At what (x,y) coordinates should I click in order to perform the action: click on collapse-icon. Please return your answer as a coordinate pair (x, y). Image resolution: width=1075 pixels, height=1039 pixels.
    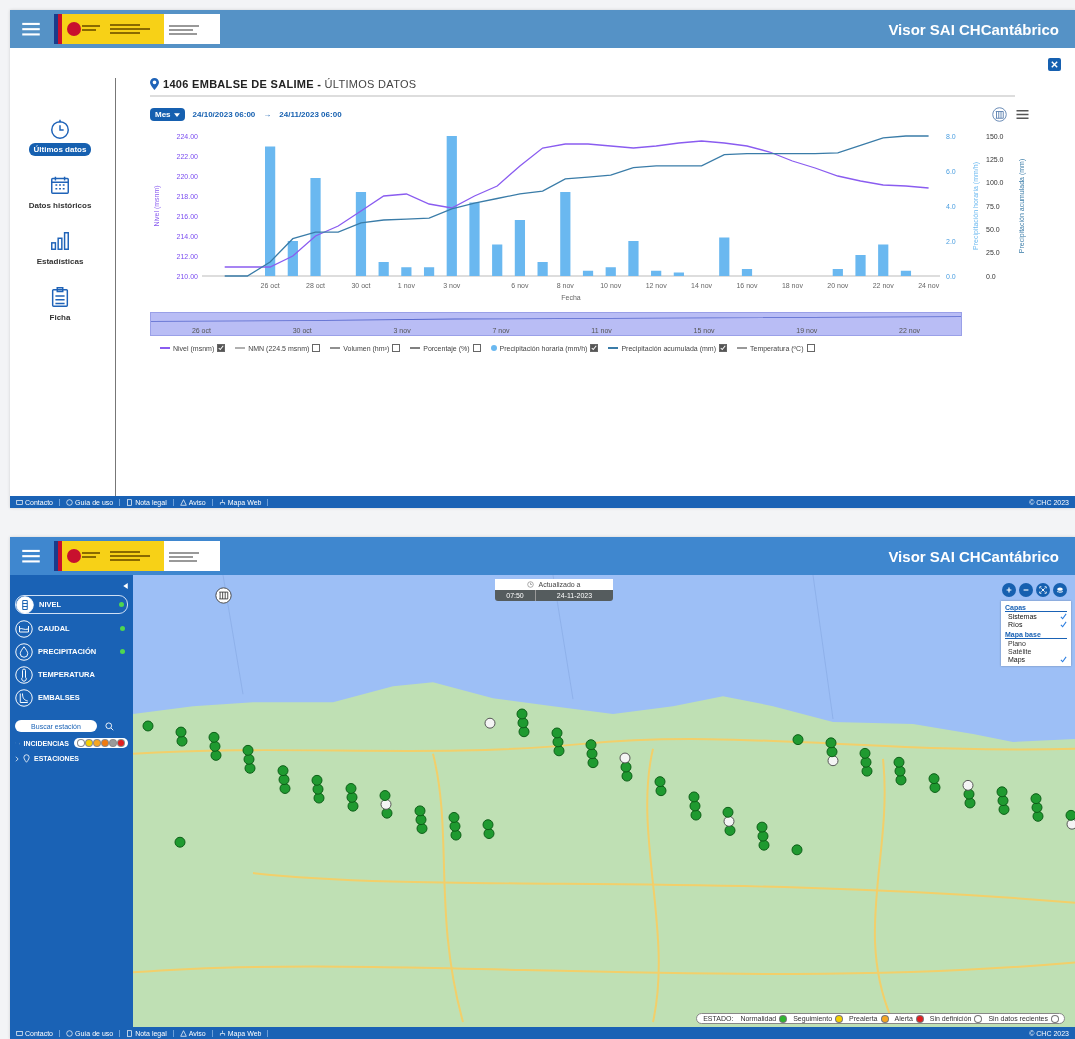
    Looking at the image, I should click on (125, 586).